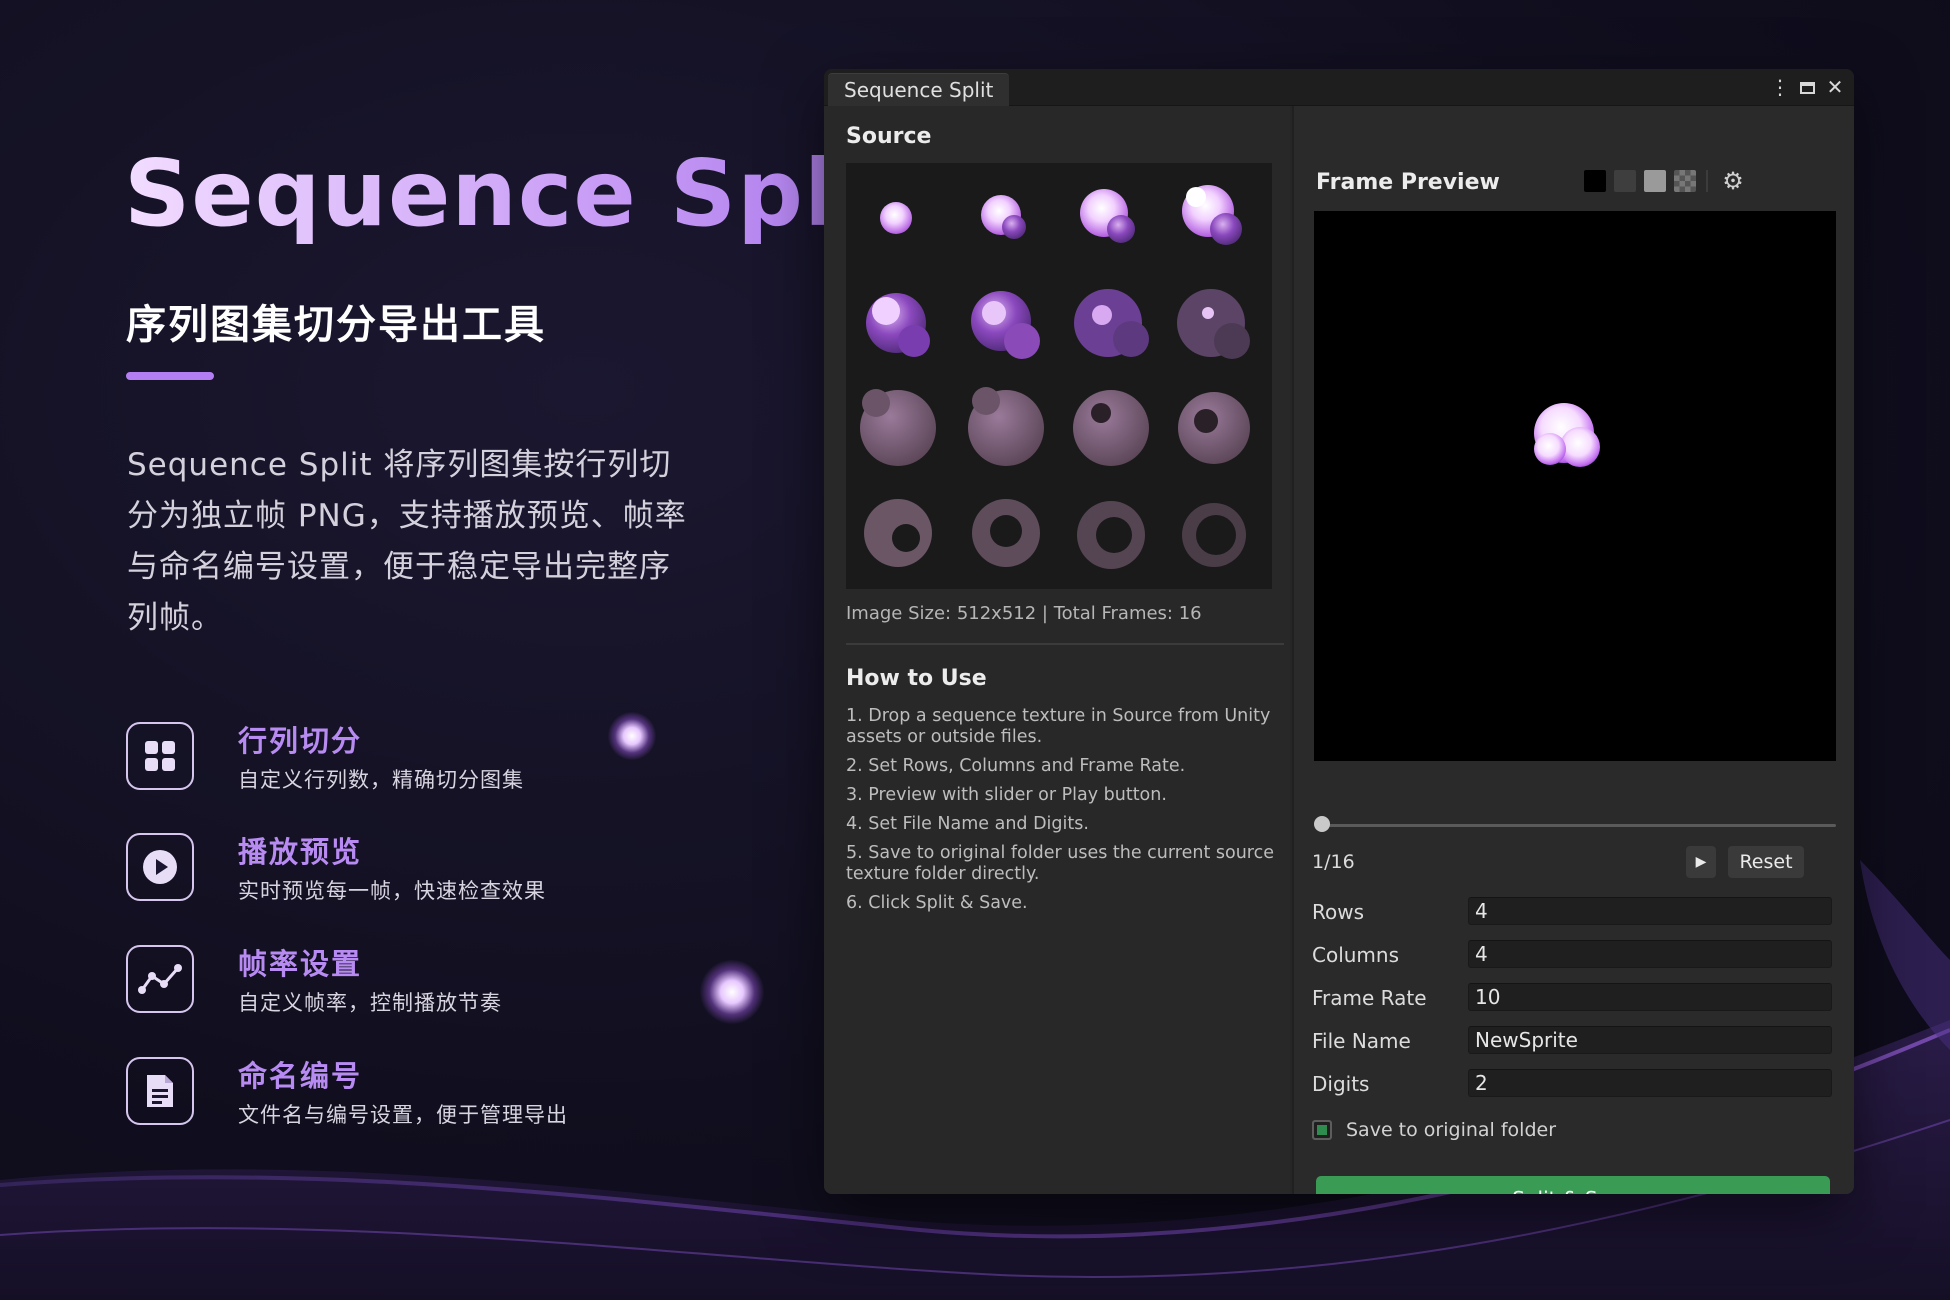 The image size is (1950, 1300). What do you see at coordinates (406, 870) in the screenshot?
I see `feature-item: 播放预览 实时预览每一帧，快速检查效果` at bounding box center [406, 870].